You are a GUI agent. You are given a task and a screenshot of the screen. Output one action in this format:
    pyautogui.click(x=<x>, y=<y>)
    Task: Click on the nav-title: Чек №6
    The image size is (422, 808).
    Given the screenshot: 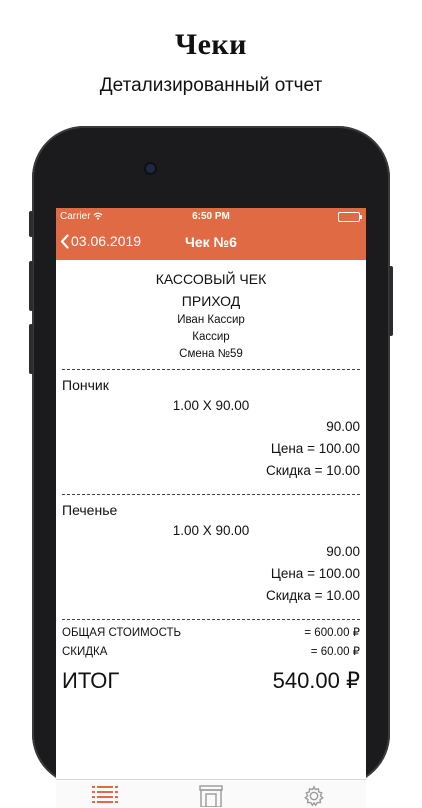 What is the action you would take?
    pyautogui.click(x=211, y=242)
    